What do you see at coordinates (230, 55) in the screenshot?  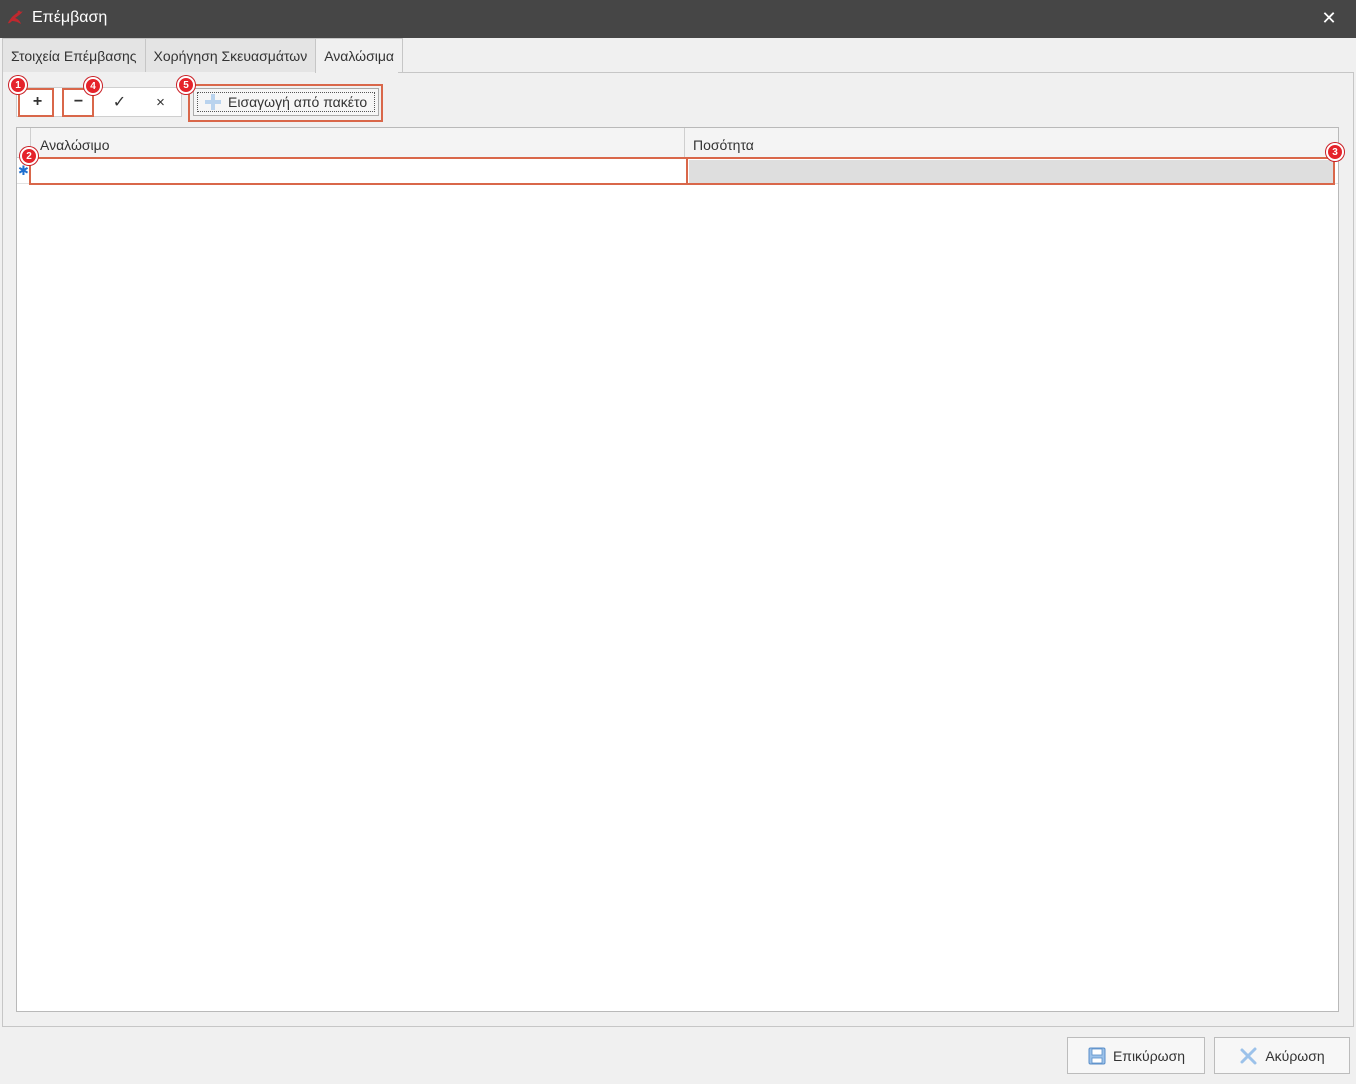 I see `tab-drug-administration: Χορήγηση Σκευασμάτων` at bounding box center [230, 55].